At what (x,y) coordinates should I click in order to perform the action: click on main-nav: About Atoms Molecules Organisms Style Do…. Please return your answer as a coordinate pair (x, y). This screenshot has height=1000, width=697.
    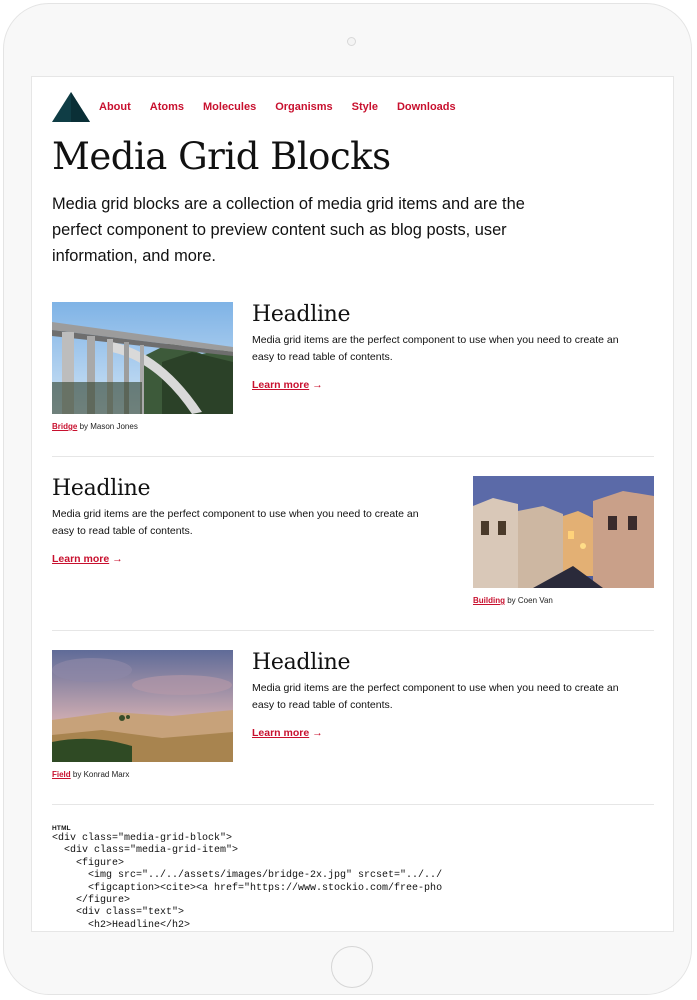
    Looking at the image, I should click on (263, 107).